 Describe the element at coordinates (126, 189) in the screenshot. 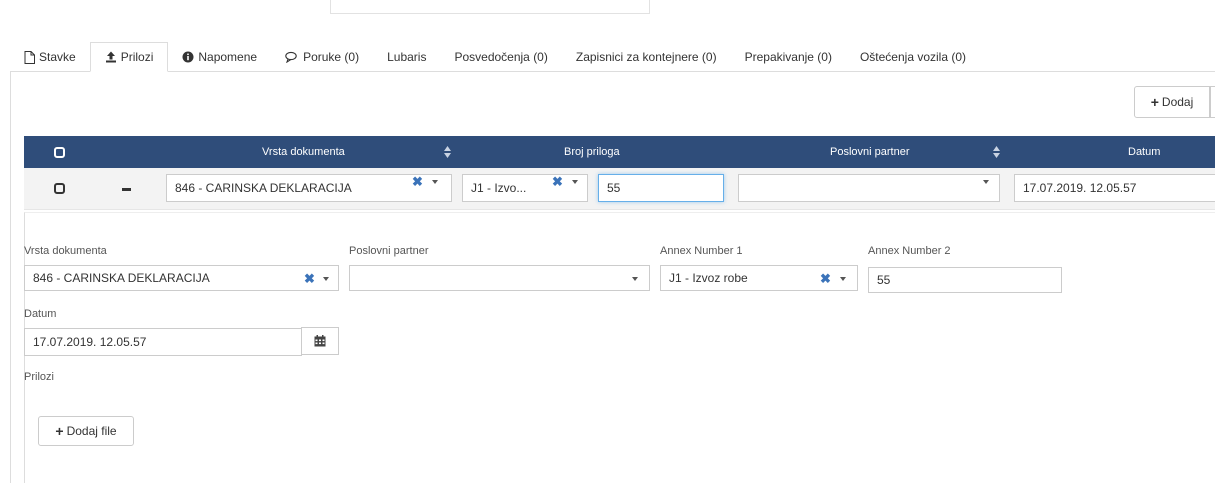

I see `collapse-icon` at that location.